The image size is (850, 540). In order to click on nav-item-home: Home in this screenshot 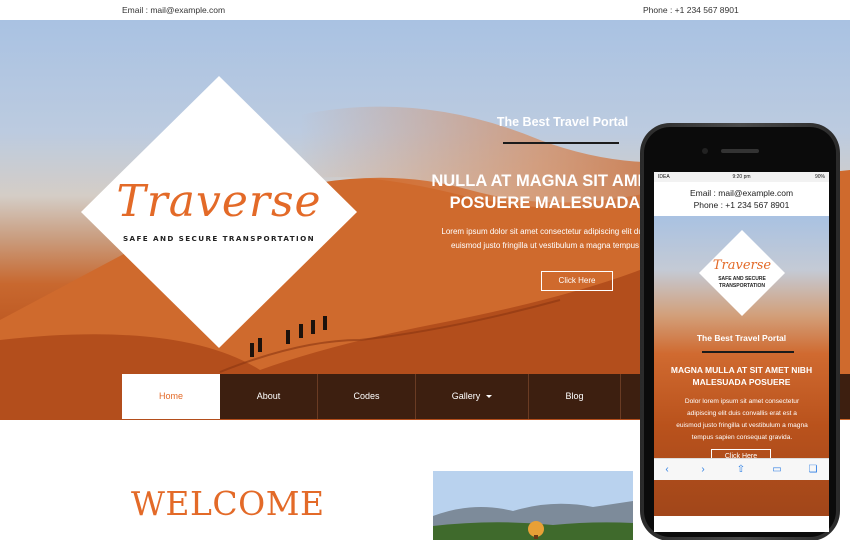, I will do `click(171, 396)`.